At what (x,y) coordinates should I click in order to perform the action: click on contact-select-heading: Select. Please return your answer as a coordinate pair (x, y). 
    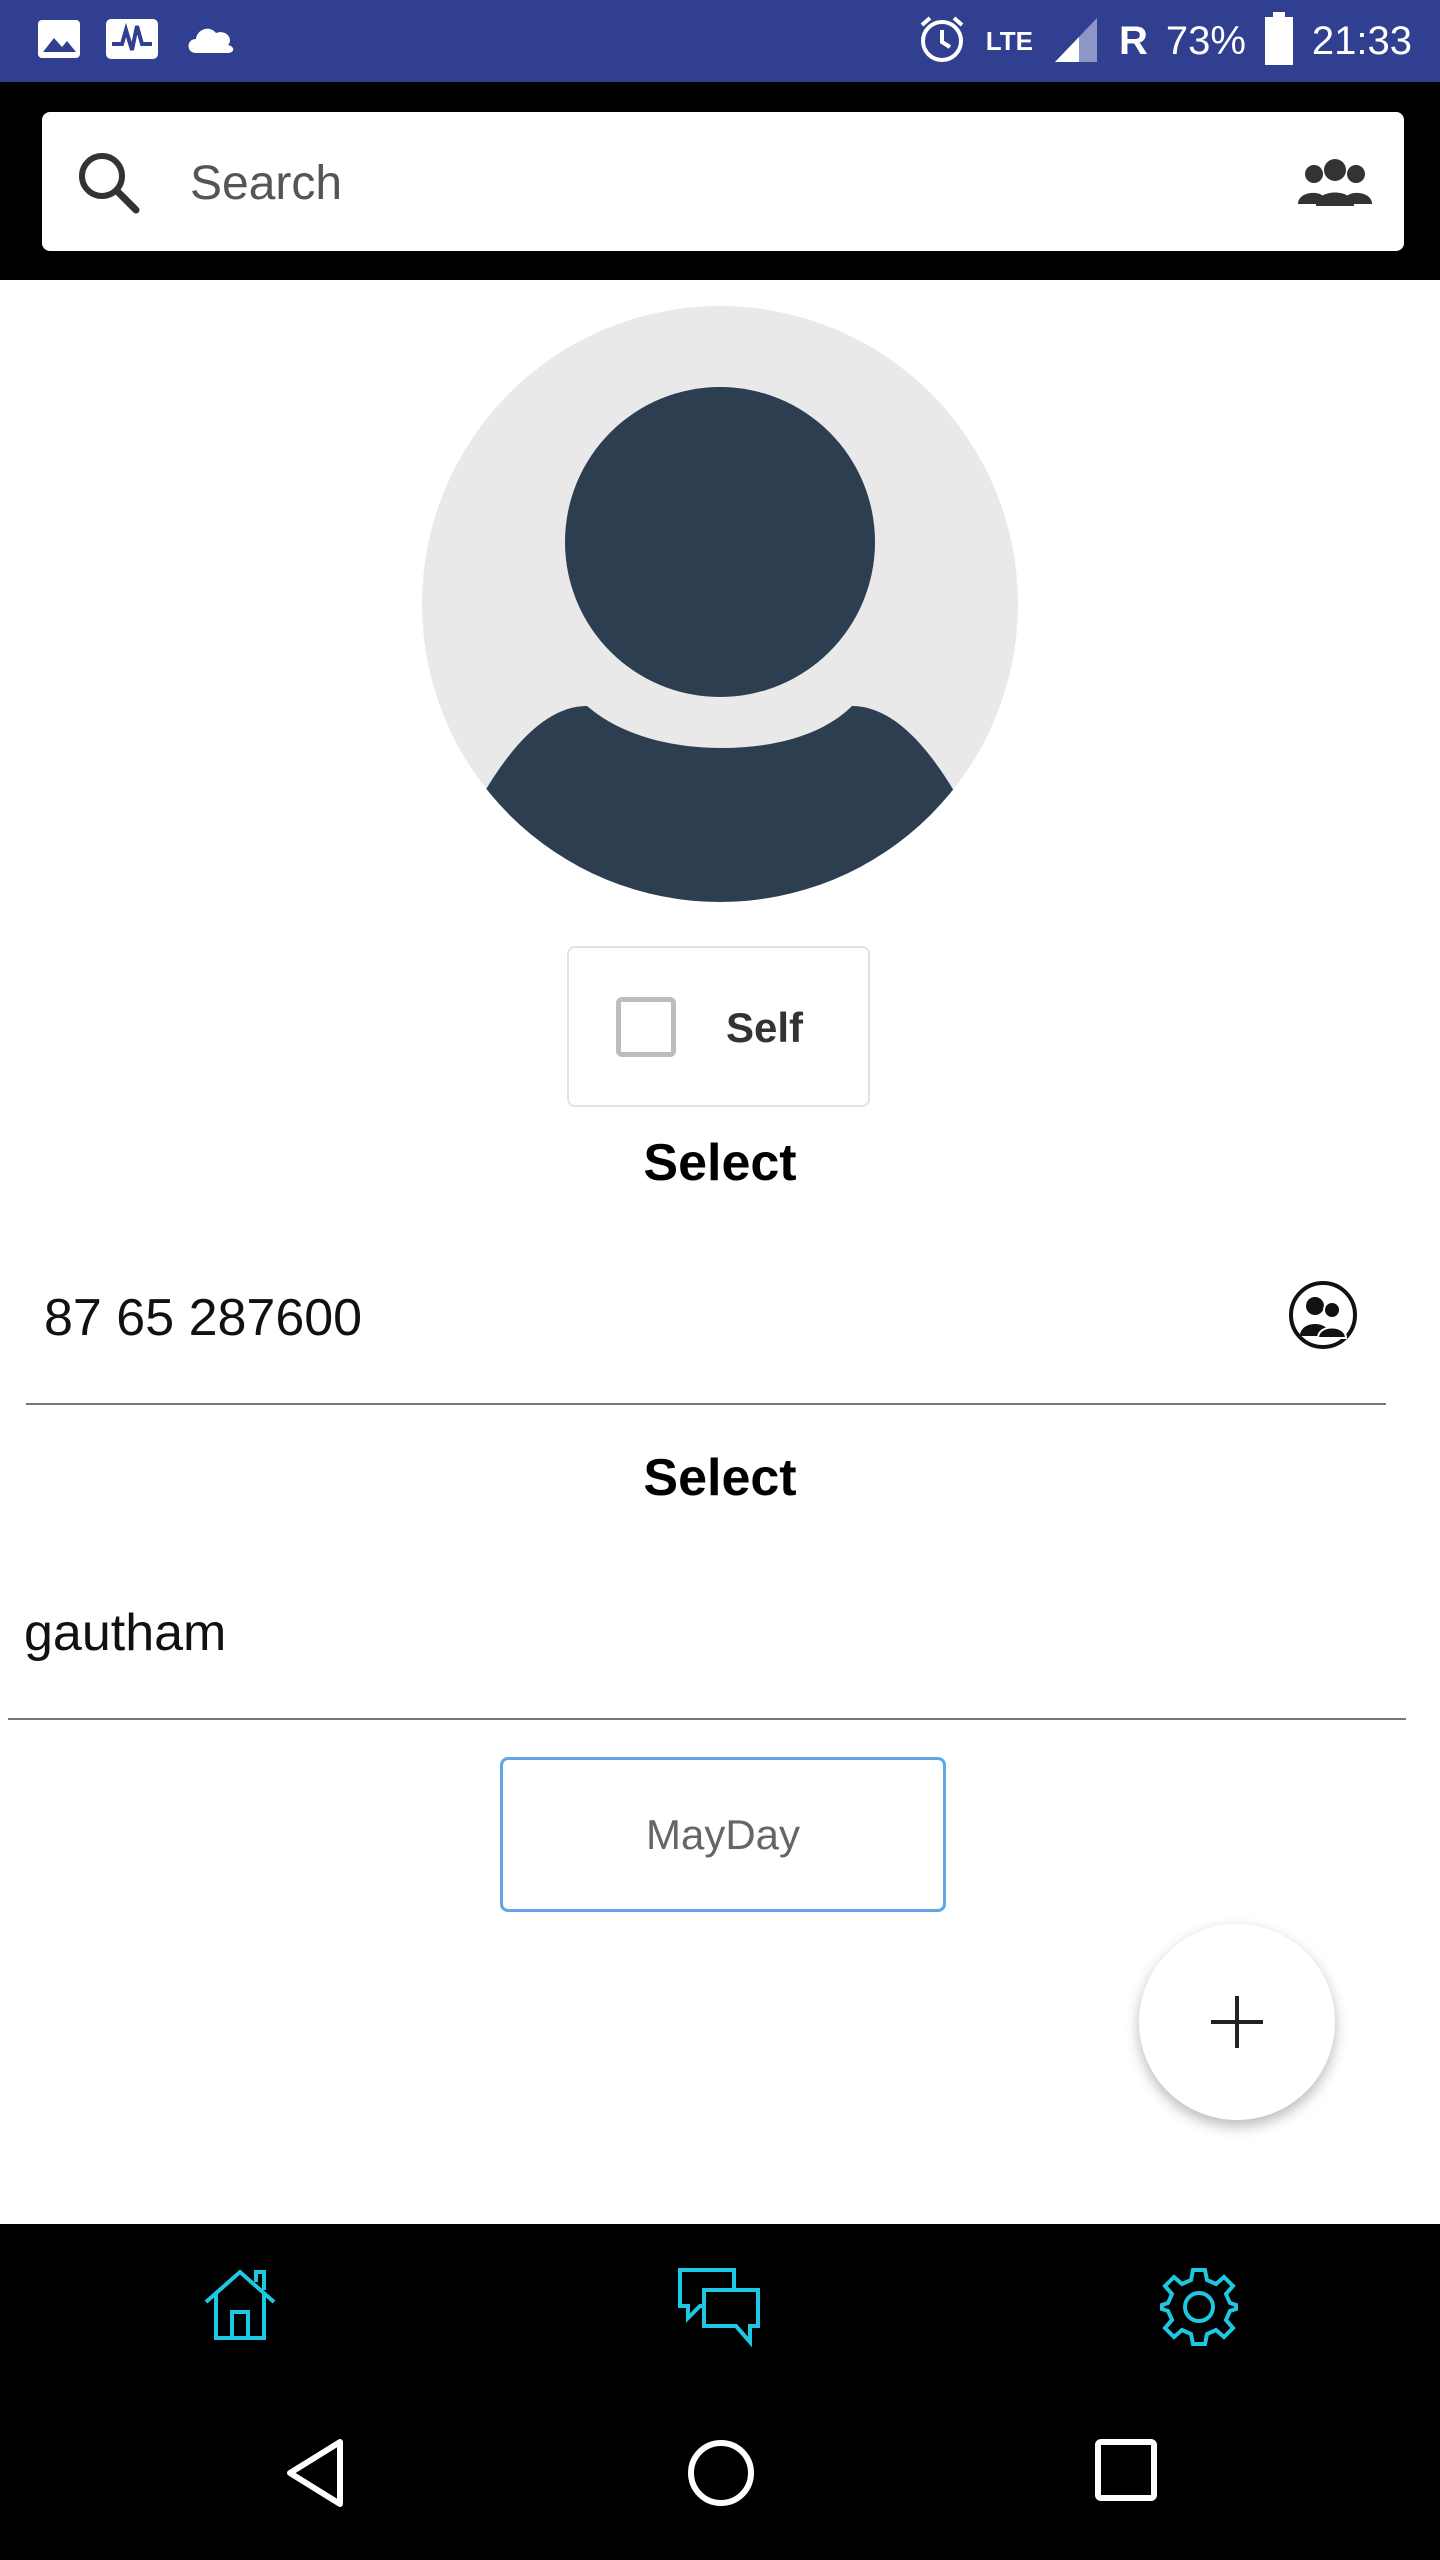
    Looking at the image, I should click on (720, 1163).